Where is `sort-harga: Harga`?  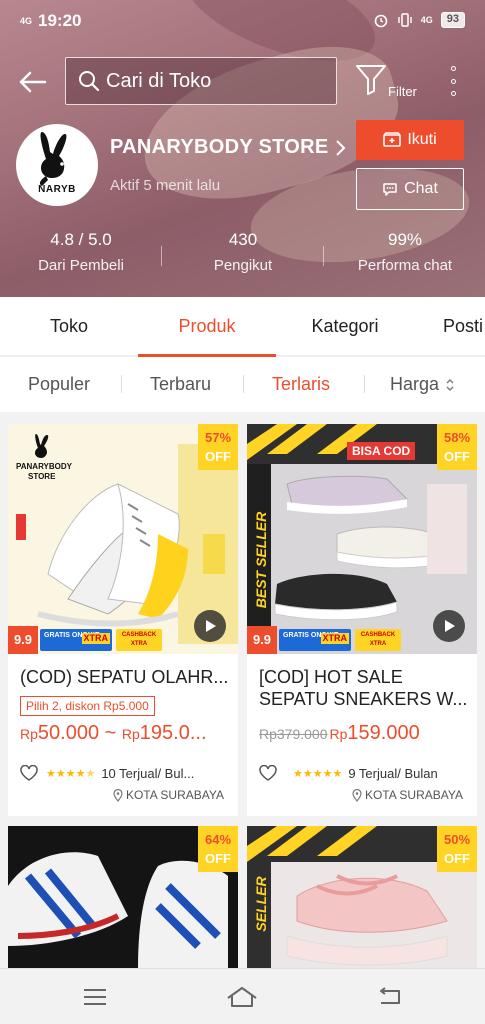 sort-harga: Harga is located at coordinates (422, 384).